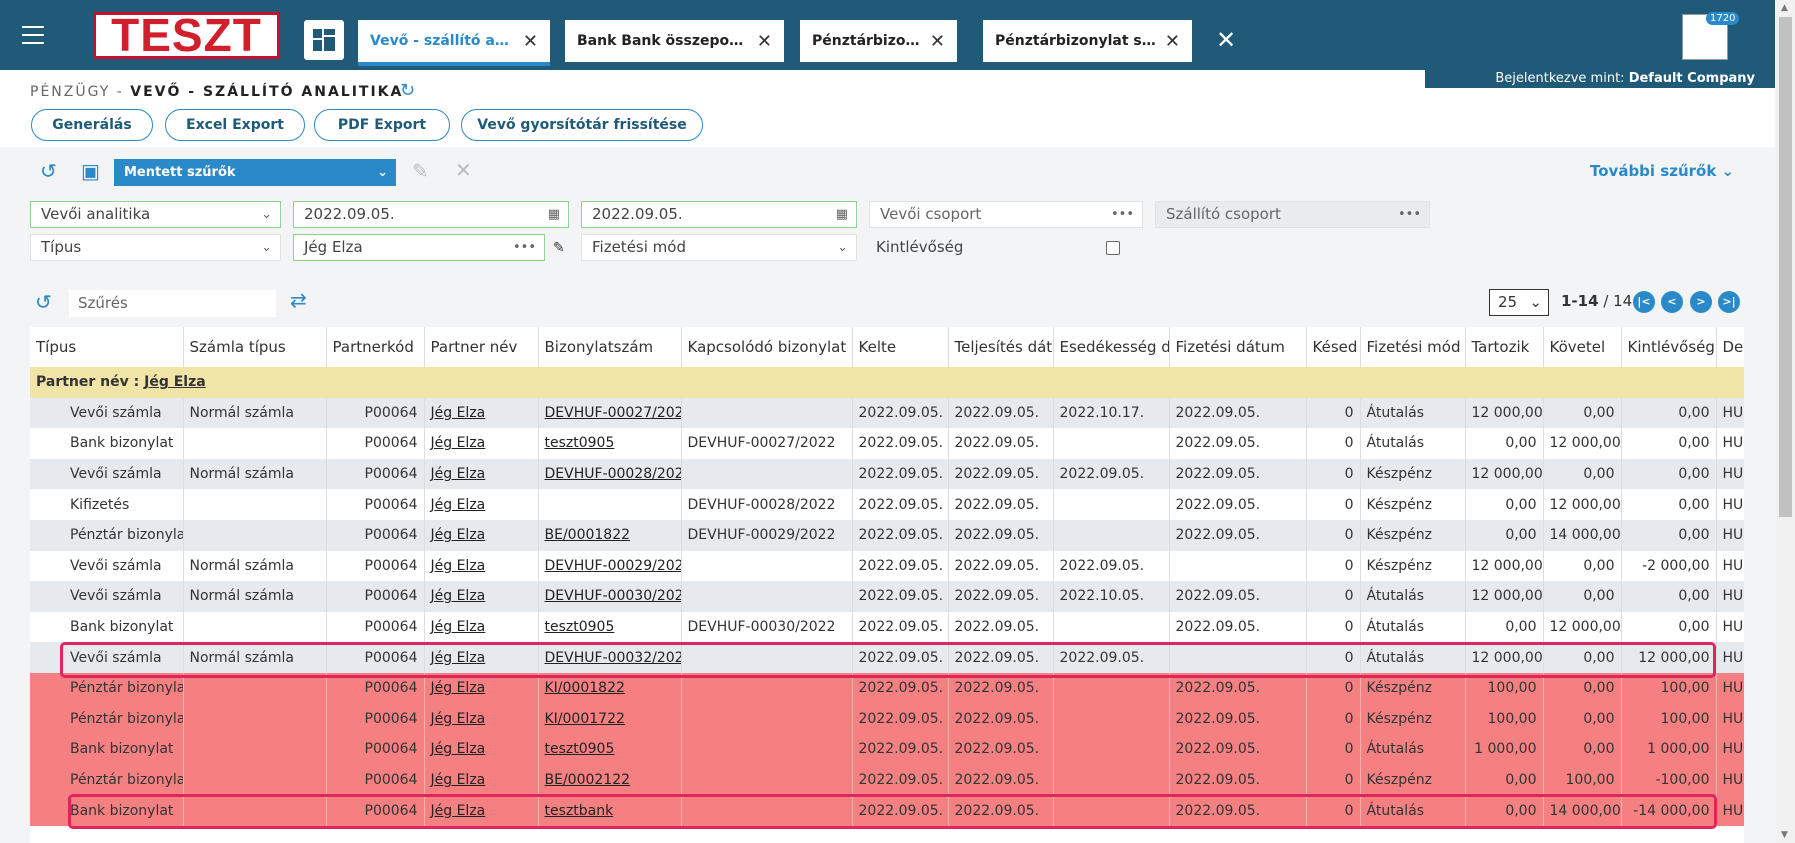 The height and width of the screenshot is (843, 1795). I want to click on refresh-cache-button: Vevő gyorsítótár frissítése, so click(582, 125).